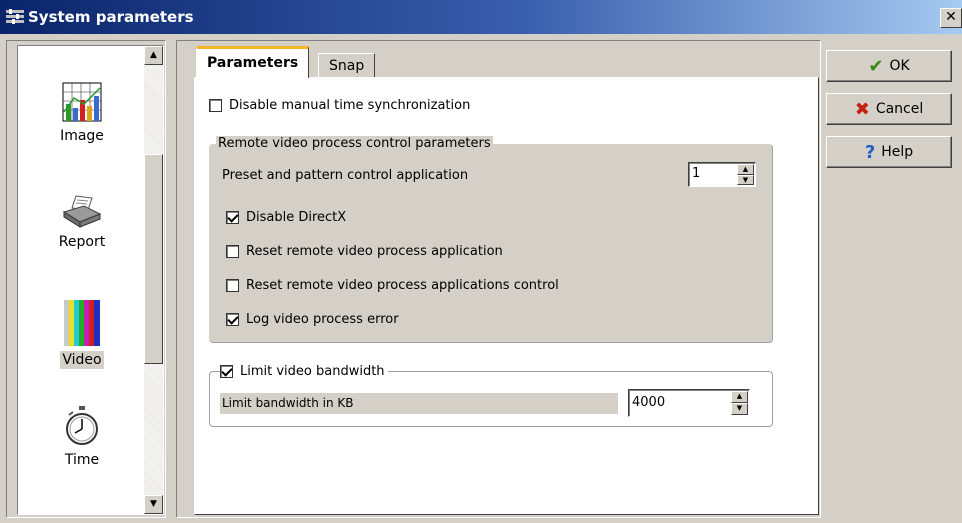 The width and height of the screenshot is (962, 523). Describe the element at coordinates (897, 152) in the screenshot. I see `help-label: Help` at that location.